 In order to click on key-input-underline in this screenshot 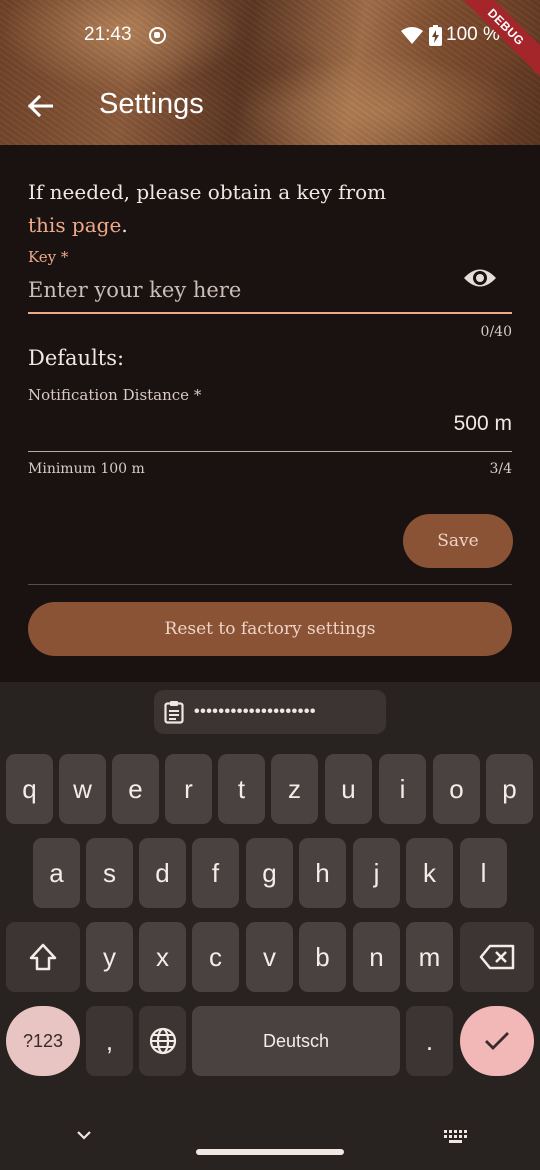, I will do `click(270, 313)`.